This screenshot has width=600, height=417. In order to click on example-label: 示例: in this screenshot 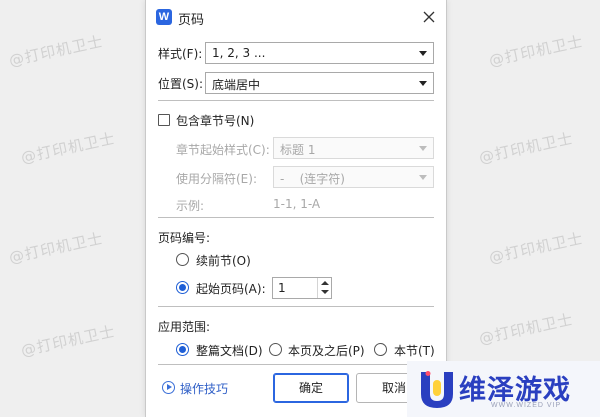, I will do `click(190, 206)`.